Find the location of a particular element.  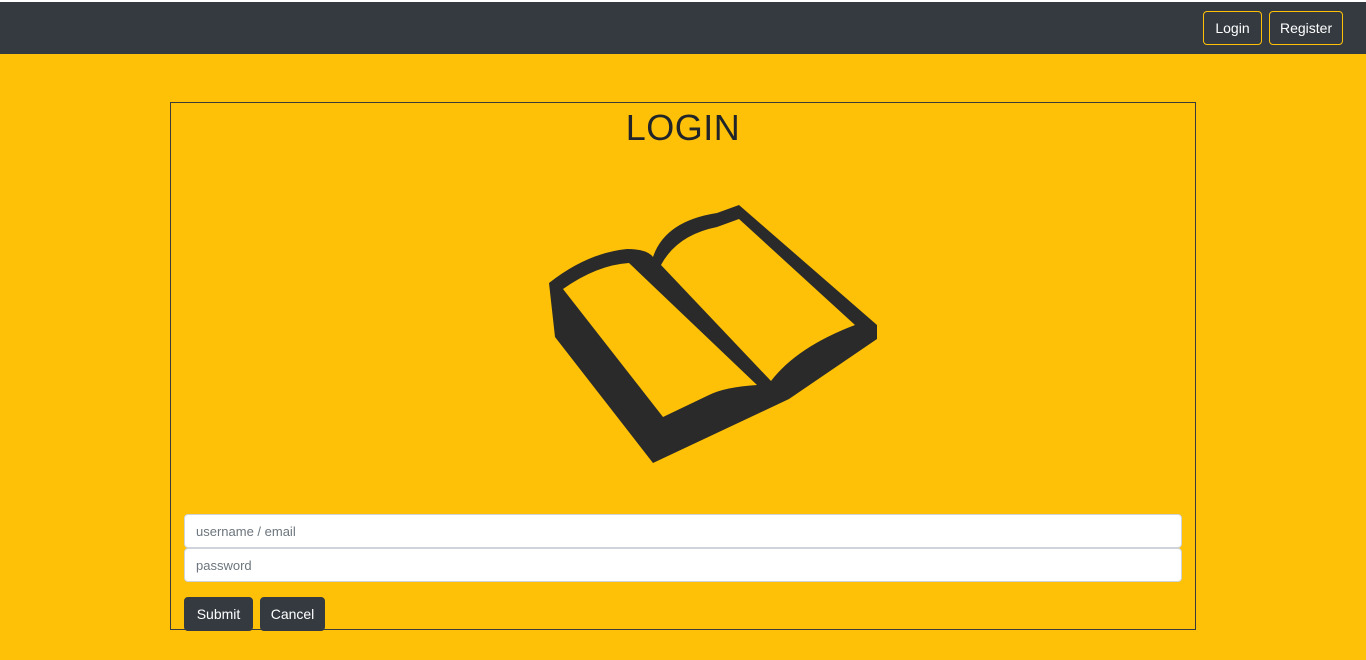

open-book-icon is located at coordinates (713, 334).